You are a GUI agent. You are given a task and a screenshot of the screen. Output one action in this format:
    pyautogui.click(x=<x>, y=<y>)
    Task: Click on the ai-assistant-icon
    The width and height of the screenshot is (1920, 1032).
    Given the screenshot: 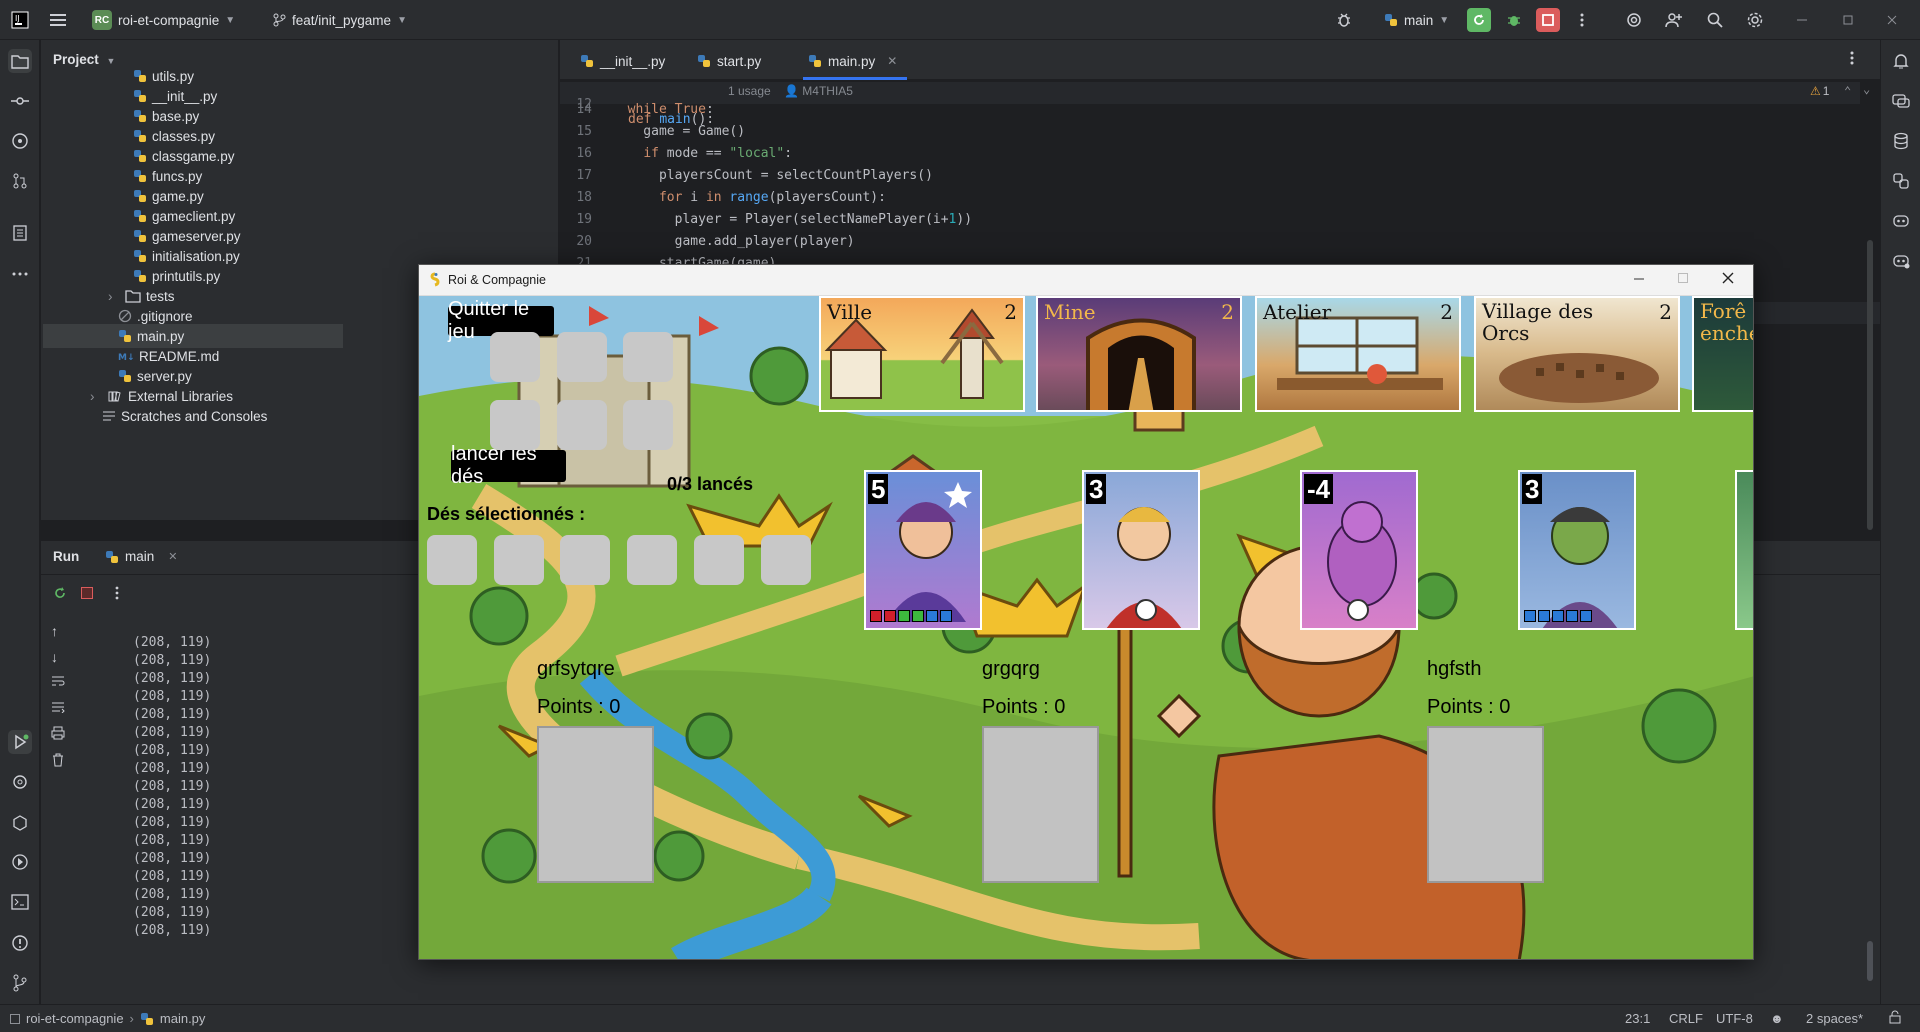 What is the action you would take?
    pyautogui.click(x=1634, y=20)
    